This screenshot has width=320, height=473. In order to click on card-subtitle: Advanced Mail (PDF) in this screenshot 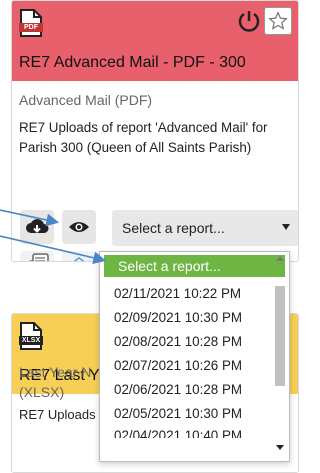, I will do `click(86, 100)`.